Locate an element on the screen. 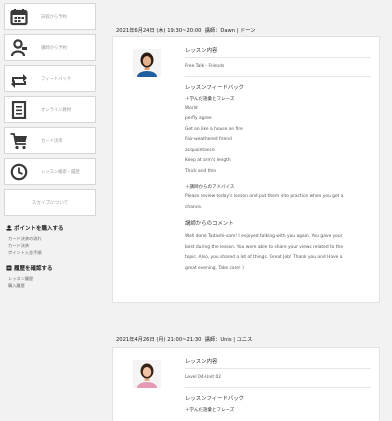  square-icon is located at coordinates (9, 268).